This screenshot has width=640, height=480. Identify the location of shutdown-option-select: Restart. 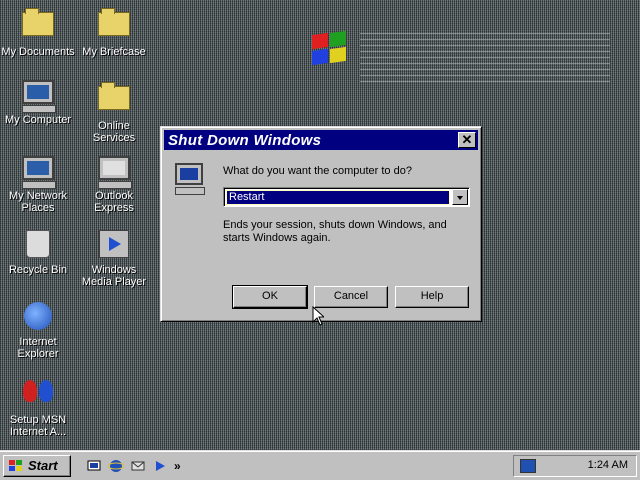
(346, 197).